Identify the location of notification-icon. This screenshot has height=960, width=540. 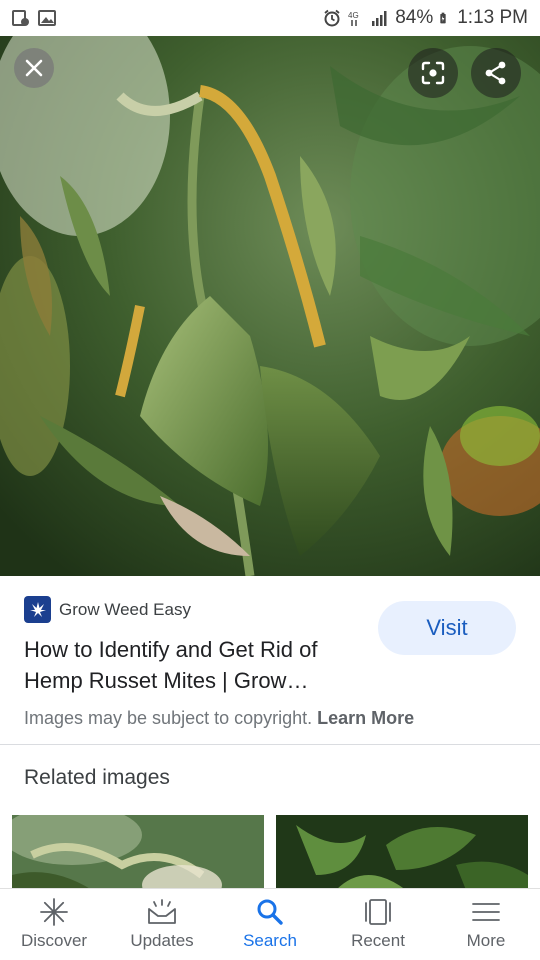
(20, 18).